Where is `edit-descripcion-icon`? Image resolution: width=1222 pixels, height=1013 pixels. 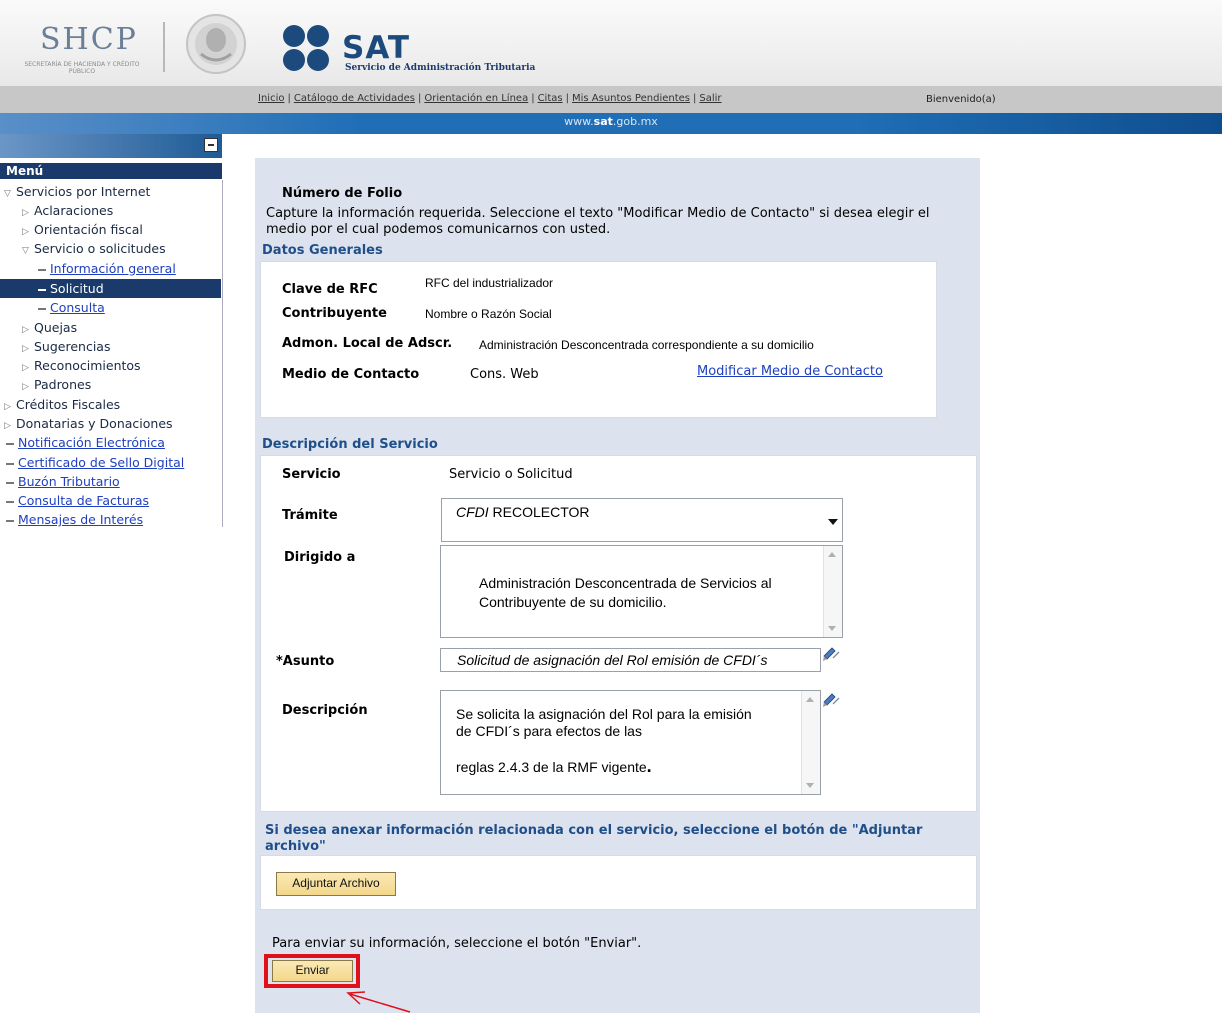 edit-descripcion-icon is located at coordinates (831, 700).